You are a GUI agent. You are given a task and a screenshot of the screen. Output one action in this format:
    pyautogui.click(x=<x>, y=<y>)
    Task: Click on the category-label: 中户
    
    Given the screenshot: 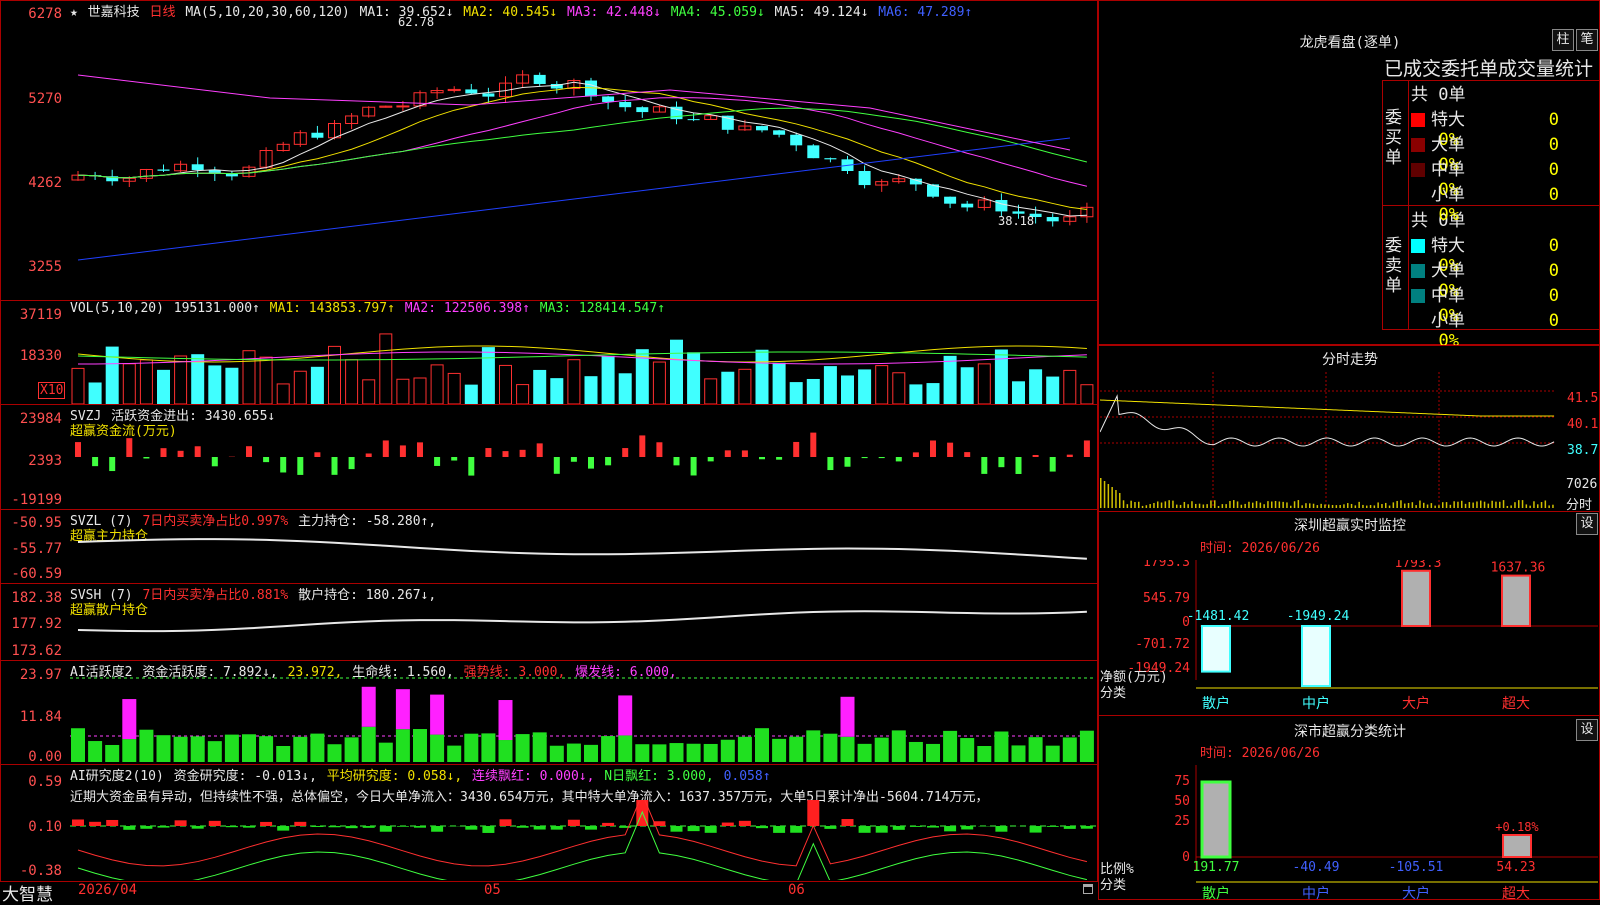 What is the action you would take?
    pyautogui.click(x=1316, y=703)
    